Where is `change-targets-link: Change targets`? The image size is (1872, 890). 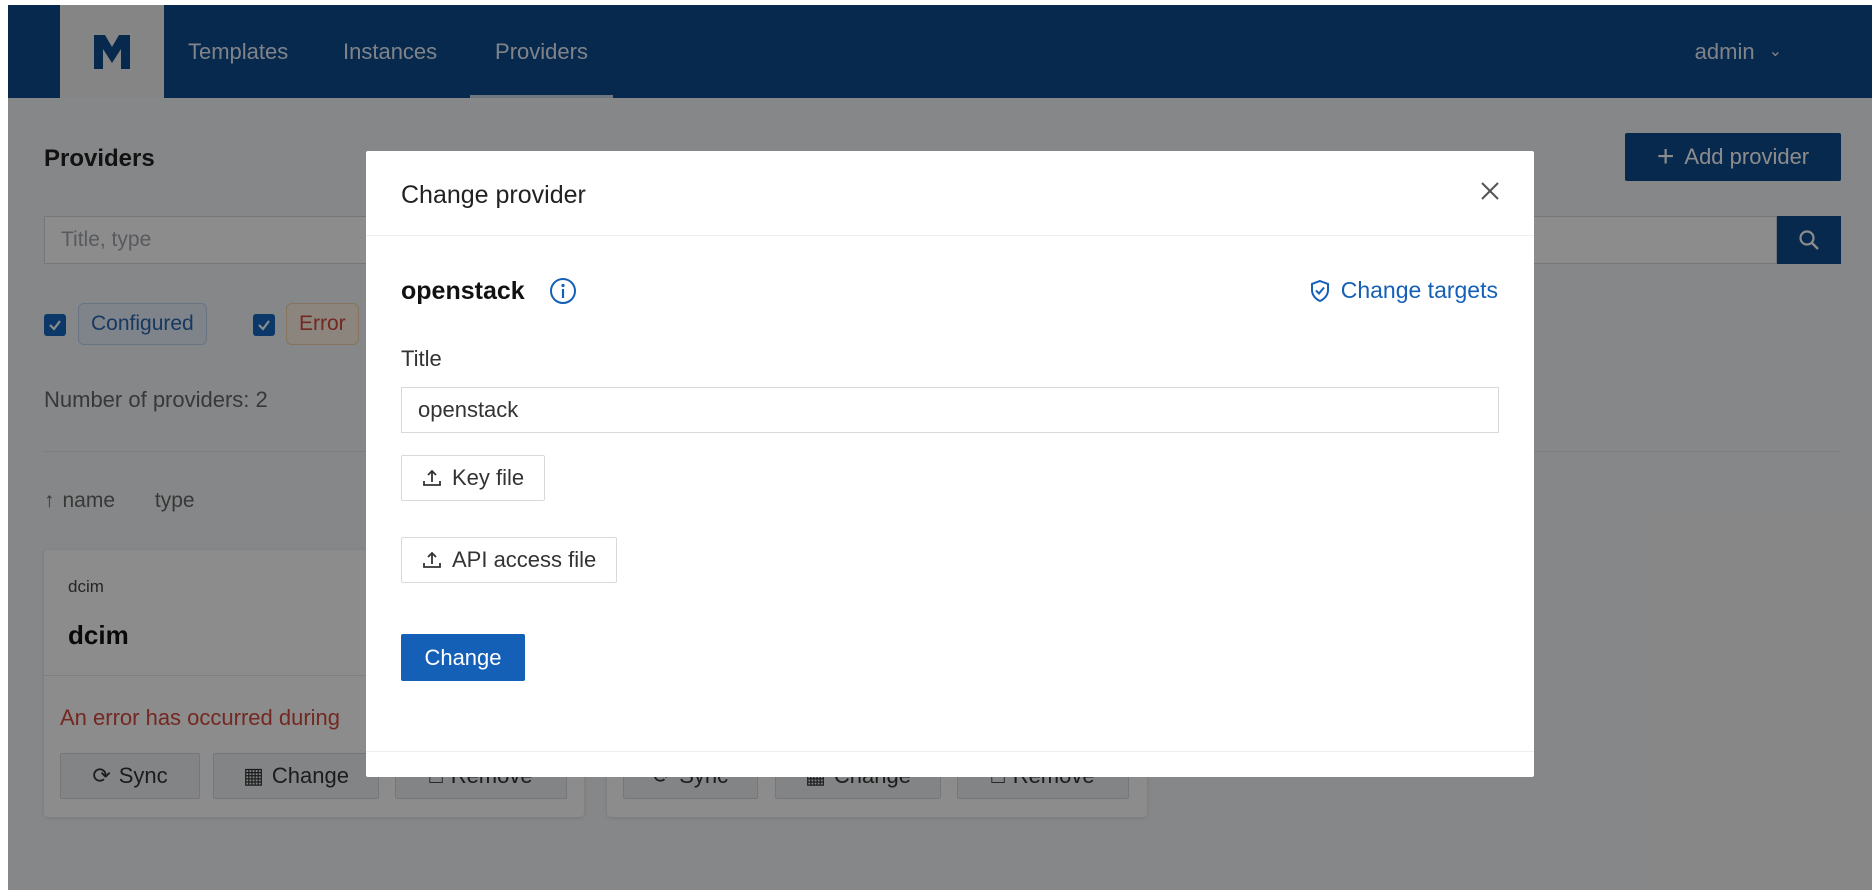 change-targets-link: Change targets is located at coordinates (1403, 290).